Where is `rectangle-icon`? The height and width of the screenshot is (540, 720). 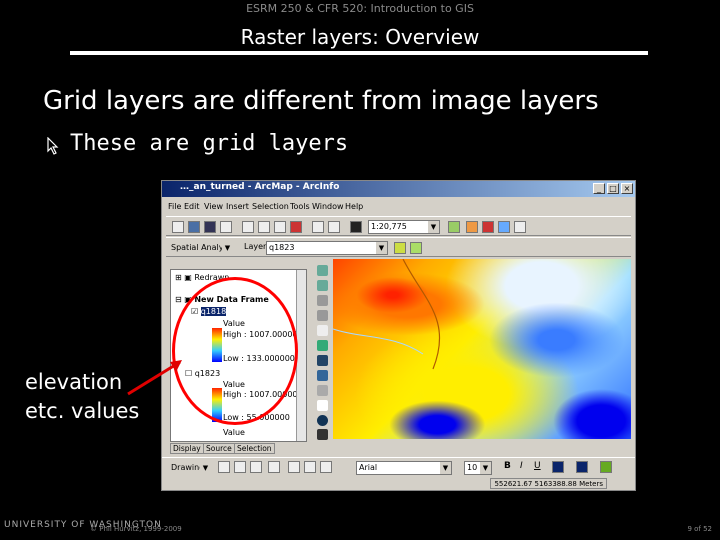
rectangle-icon is located at coordinates (274, 467).